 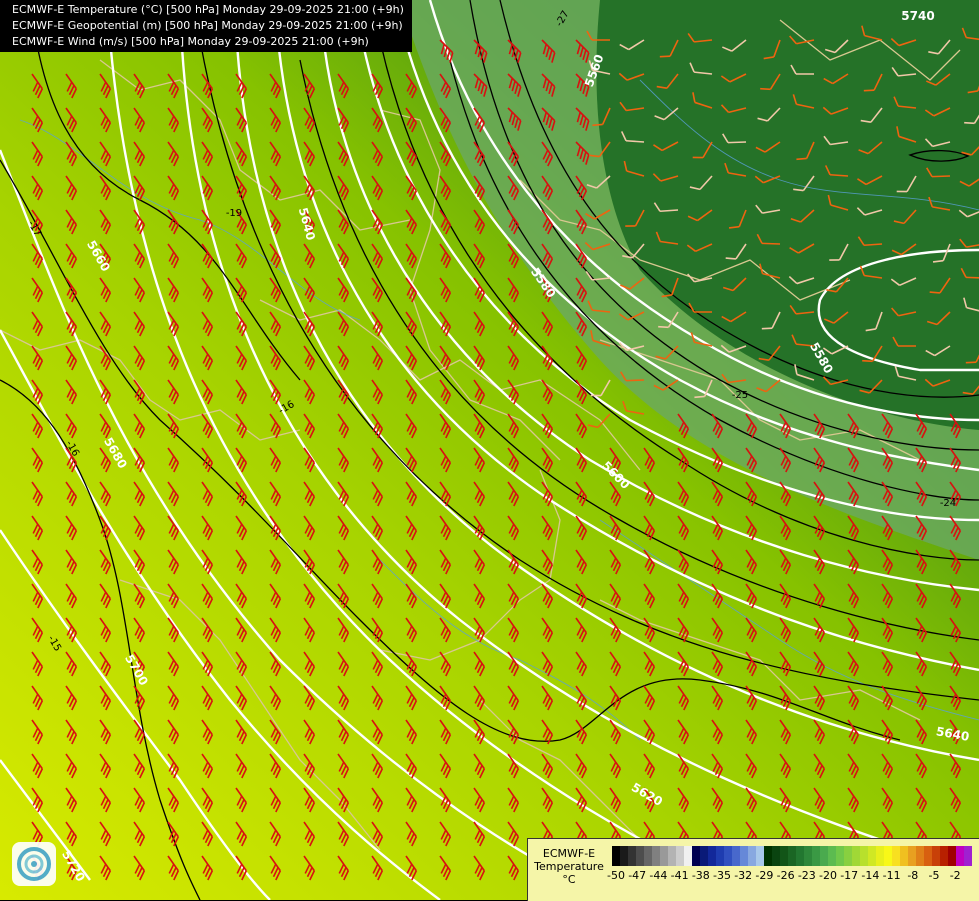 I want to click on legend-color-bar, so click(x=792, y=856).